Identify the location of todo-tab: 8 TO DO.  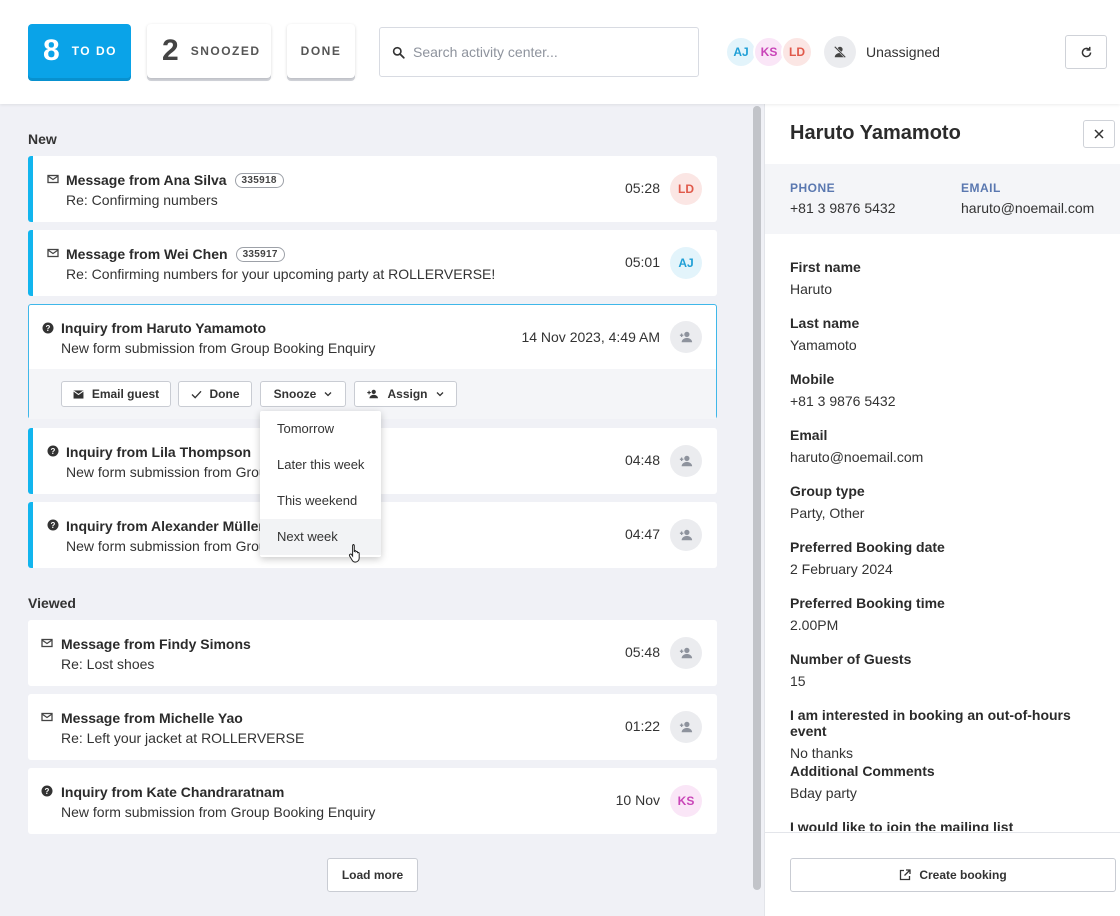
(79, 51).